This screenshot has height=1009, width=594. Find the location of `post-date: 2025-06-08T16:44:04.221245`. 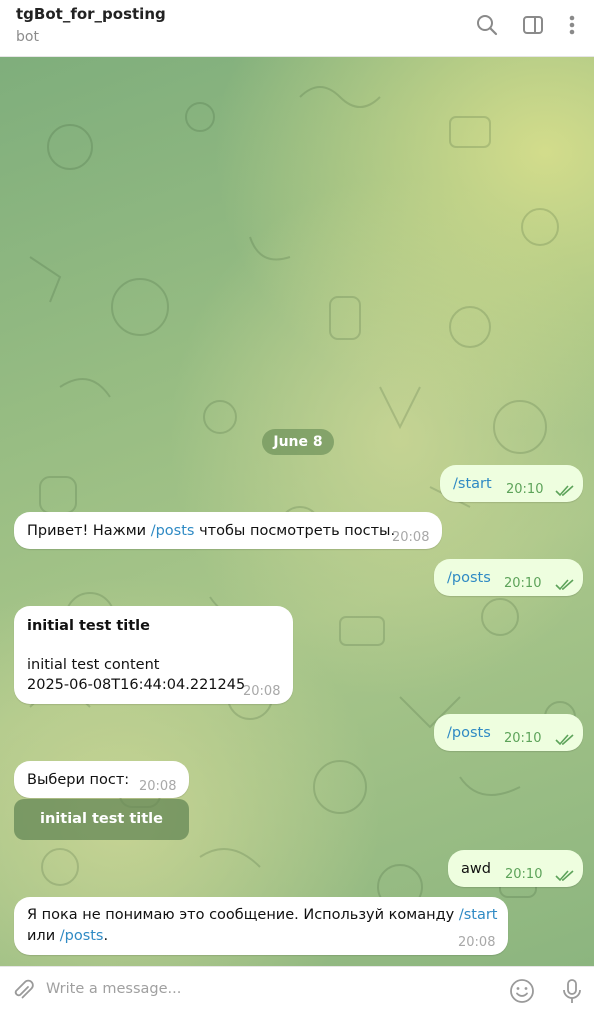

post-date: 2025-06-08T16:44:04.221245 is located at coordinates (136, 685).